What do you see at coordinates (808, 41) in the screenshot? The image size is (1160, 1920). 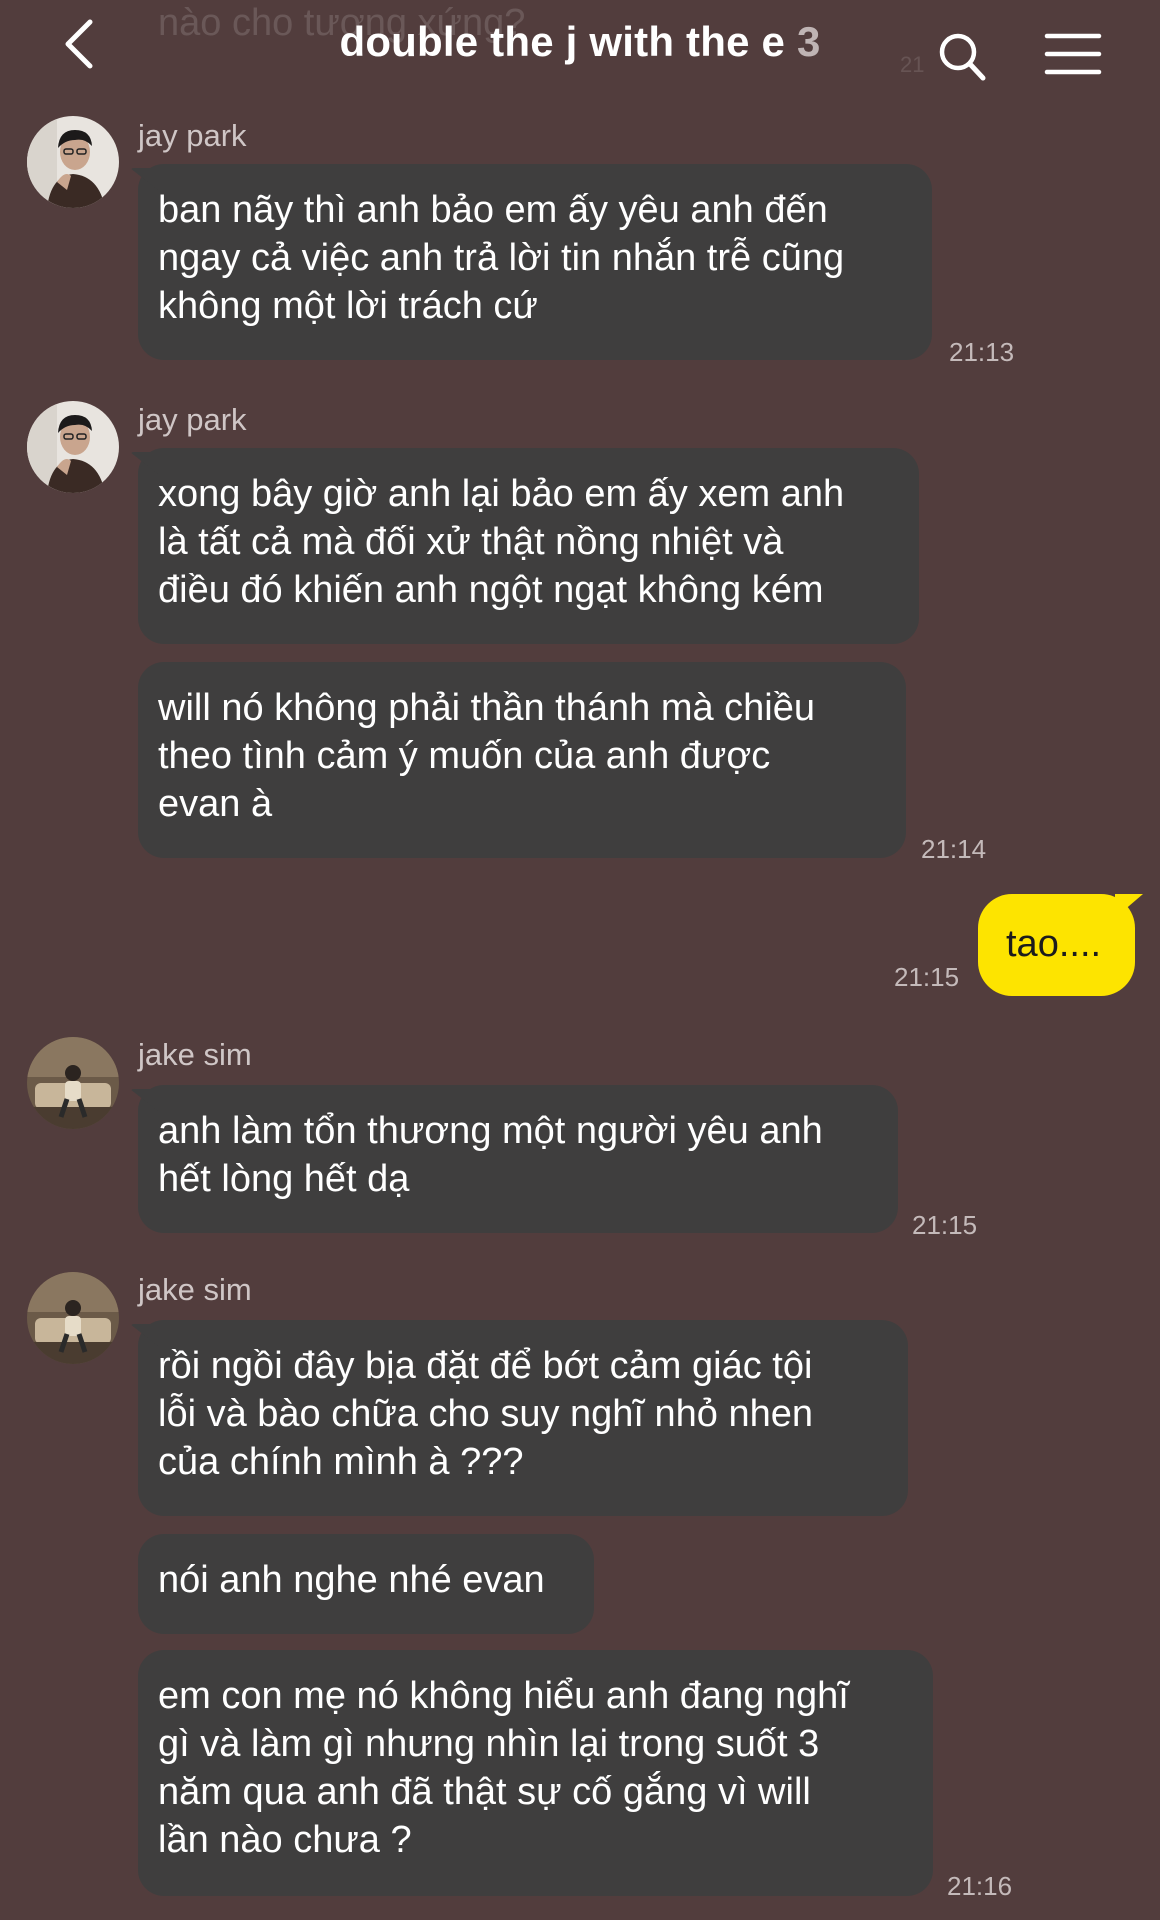 I see `member-count: 3` at bounding box center [808, 41].